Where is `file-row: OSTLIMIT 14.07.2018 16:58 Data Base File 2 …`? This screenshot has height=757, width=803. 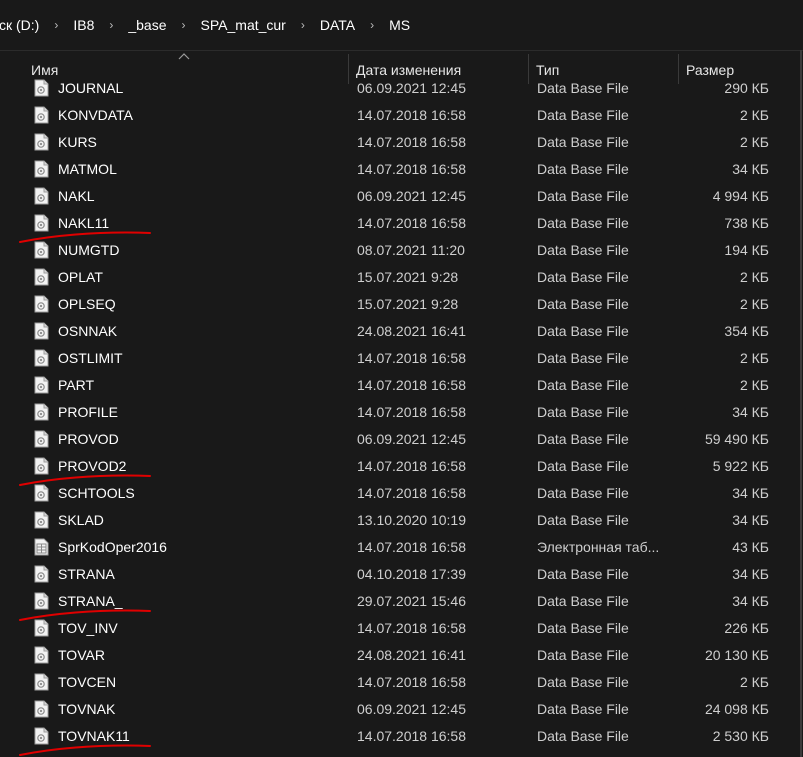 file-row: OSTLIMIT 14.07.2018 16:58 Data Base File 2 … is located at coordinates (401, 357).